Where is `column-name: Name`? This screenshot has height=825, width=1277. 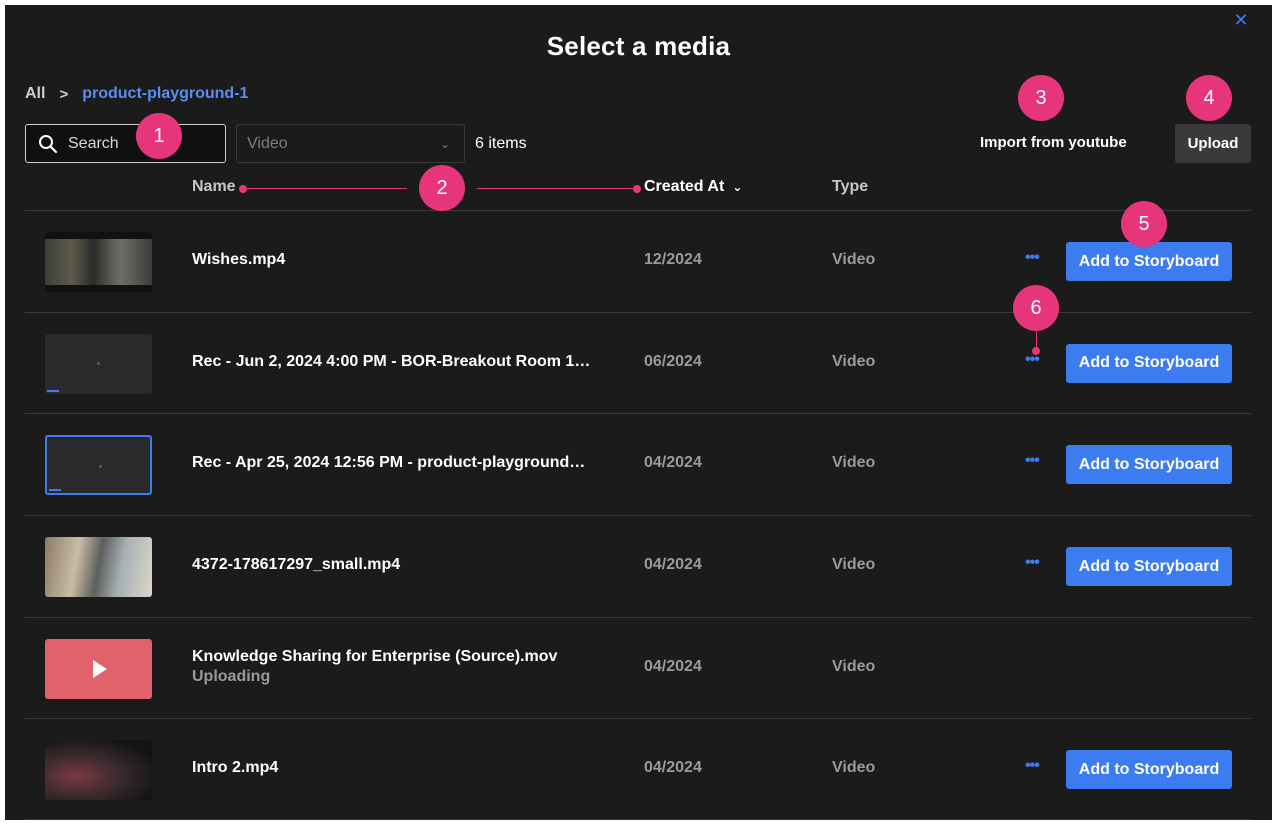 column-name: Name is located at coordinates (214, 187).